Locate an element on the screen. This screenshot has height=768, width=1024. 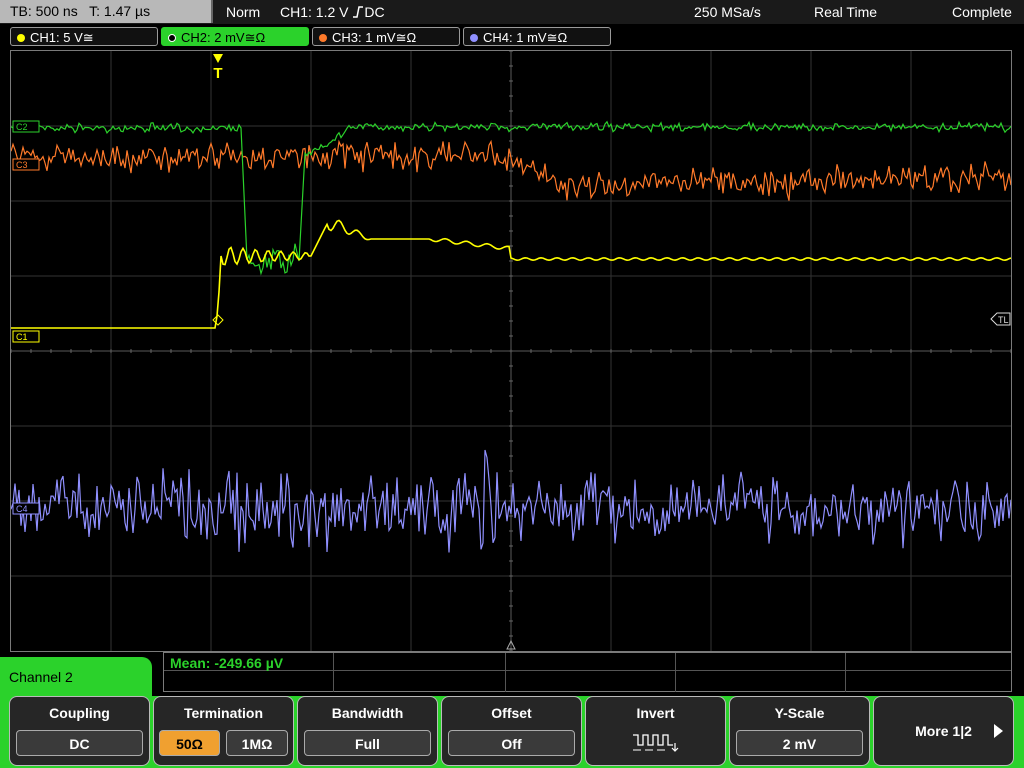
bandwidth-softkey: Bandwidth Full is located at coordinates (367, 731).